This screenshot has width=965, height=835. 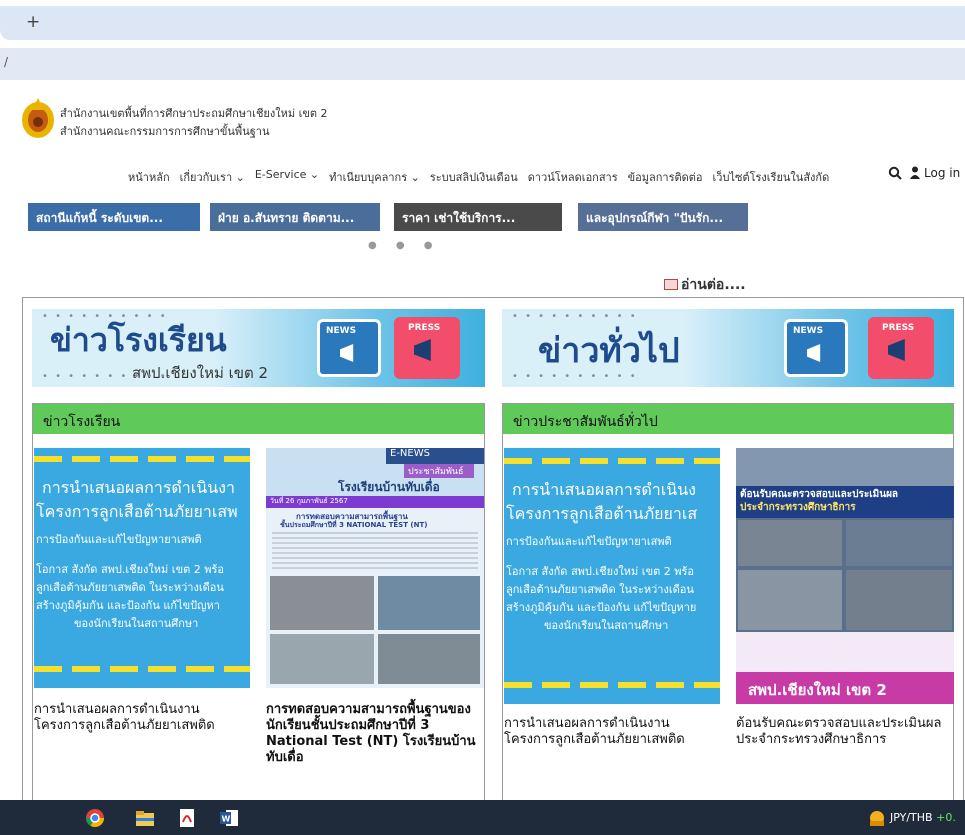 What do you see at coordinates (138, 340) in the screenshot?
I see `banner-title: ข่าวโรงเรียน` at bounding box center [138, 340].